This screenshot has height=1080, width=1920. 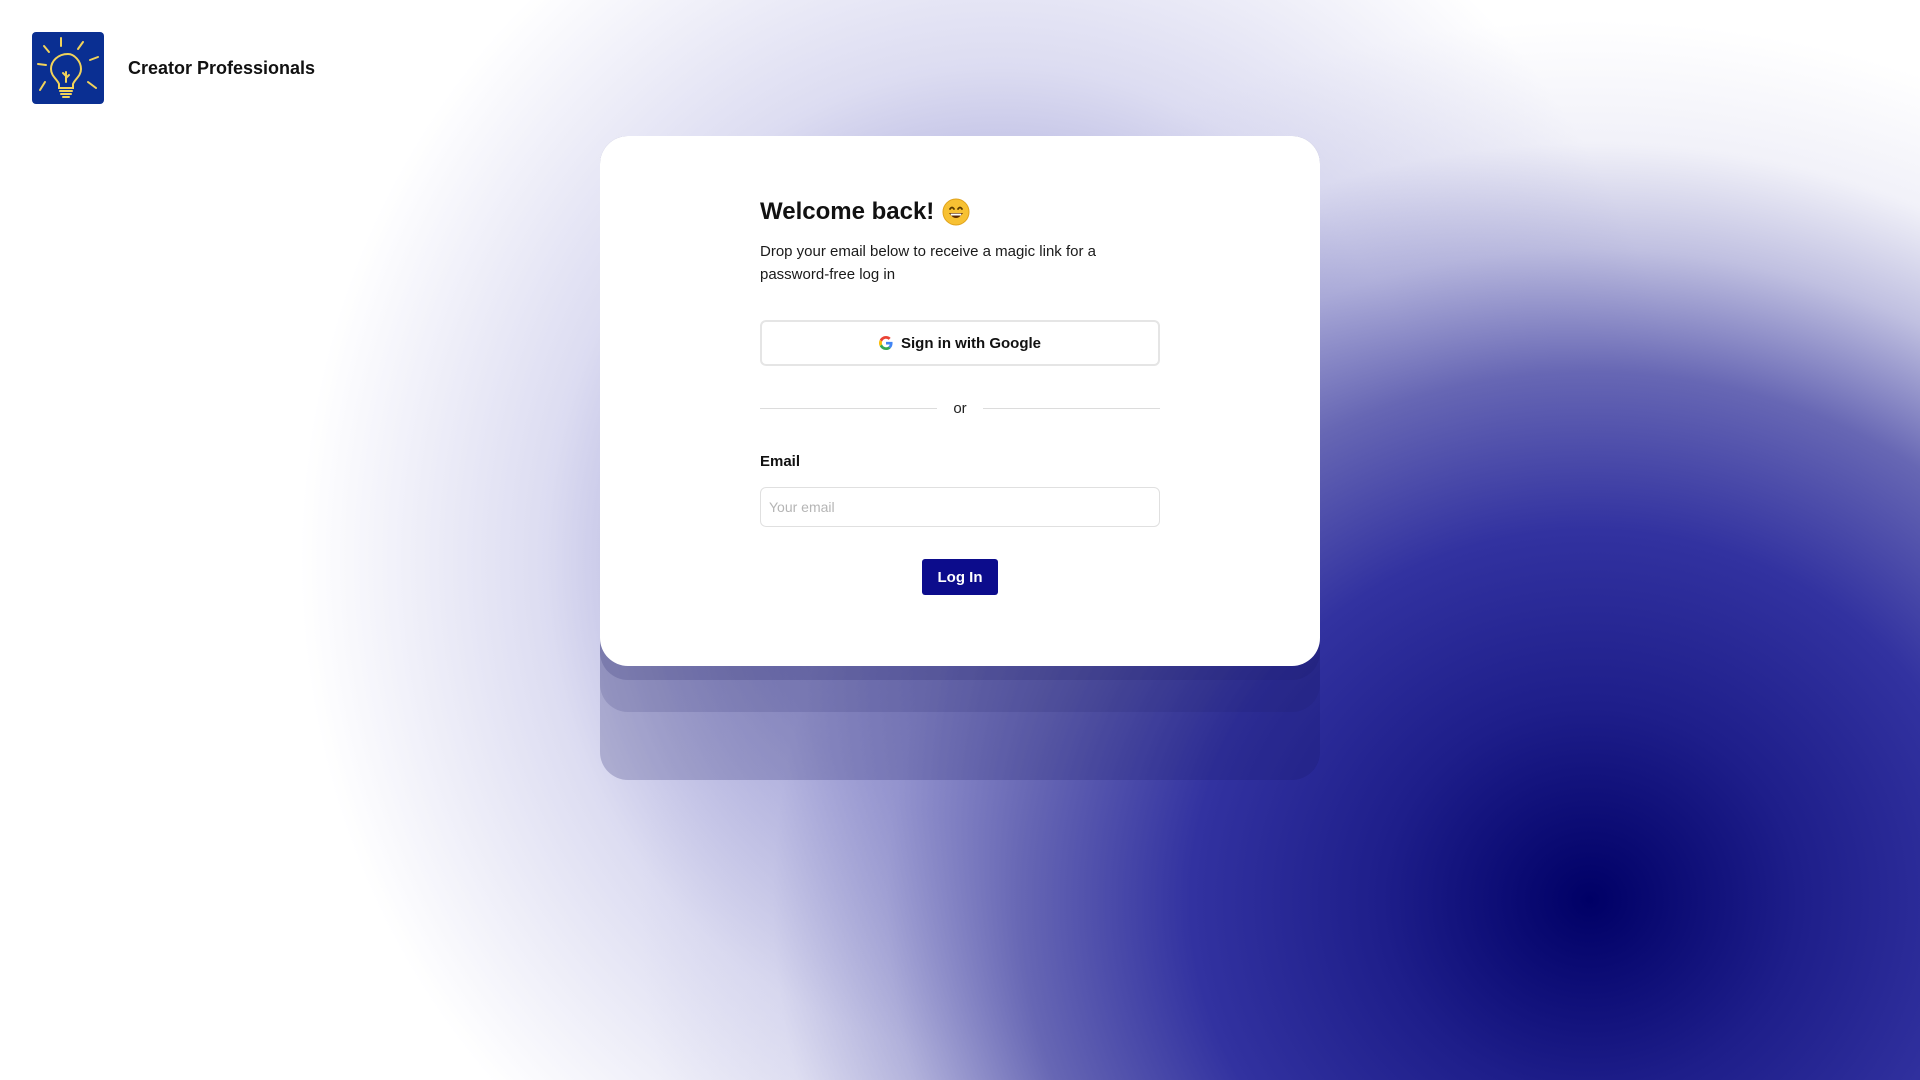 I want to click on google-sign-in-button: Sign in with Google, so click(x=960, y=343).